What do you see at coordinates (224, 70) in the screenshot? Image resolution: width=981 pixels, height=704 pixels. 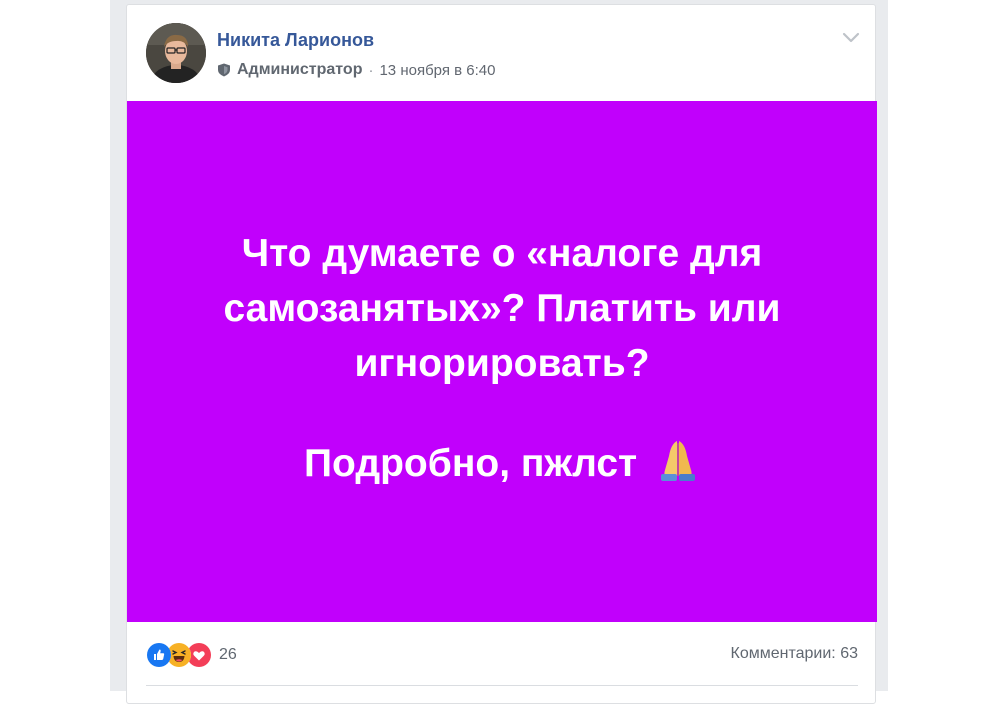 I see `admin-shield-icon` at bounding box center [224, 70].